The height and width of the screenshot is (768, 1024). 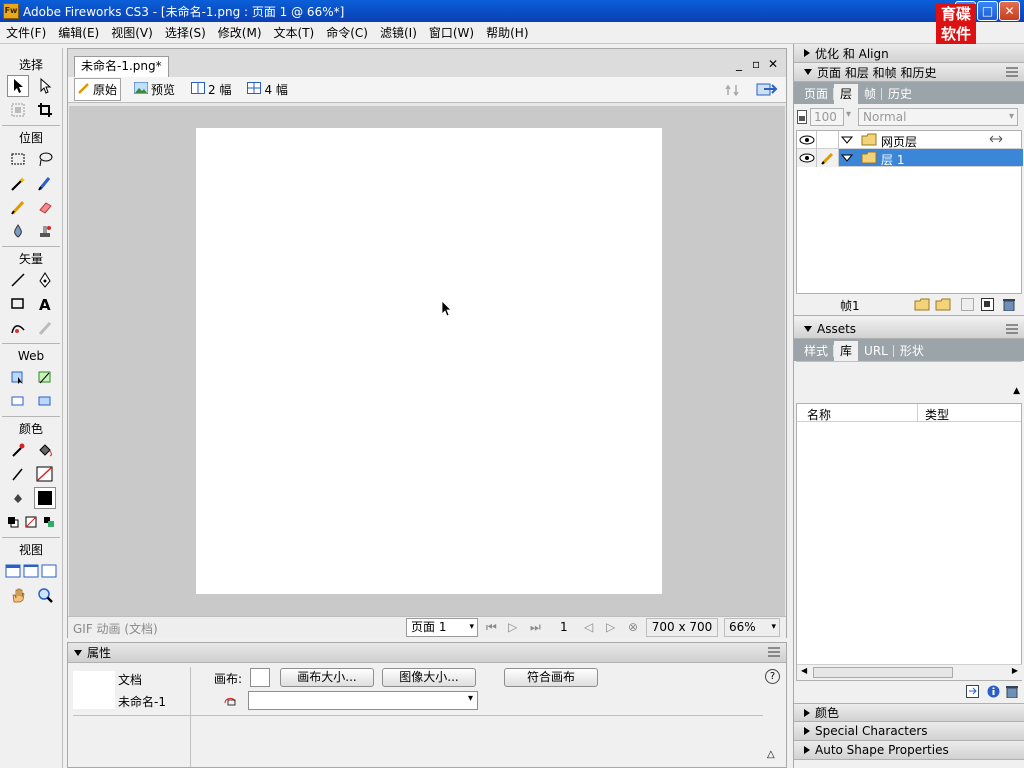 What do you see at coordinates (18, 231) in the screenshot?
I see `blur-tool-icon` at bounding box center [18, 231].